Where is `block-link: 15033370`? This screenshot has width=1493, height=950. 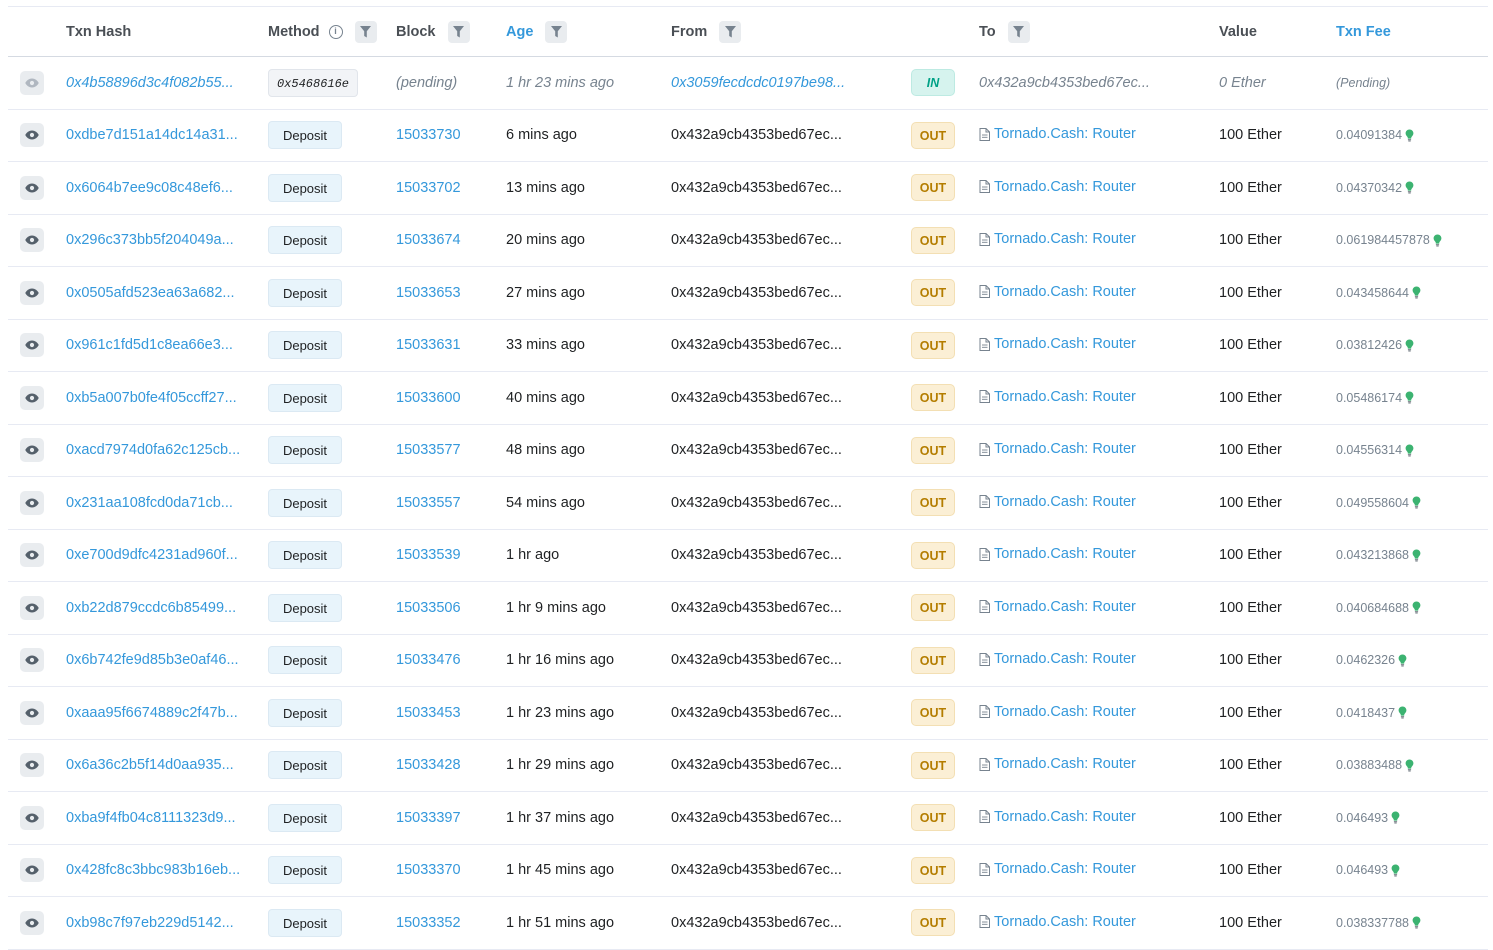
block-link: 15033370 is located at coordinates (428, 870).